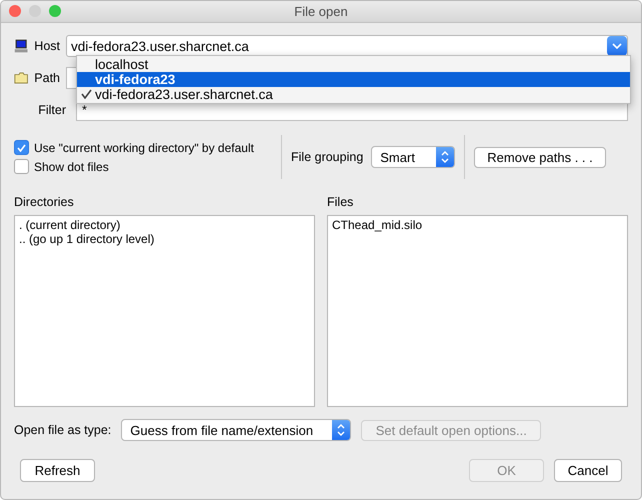  What do you see at coordinates (52, 110) in the screenshot?
I see `filter-label: Filter` at bounding box center [52, 110].